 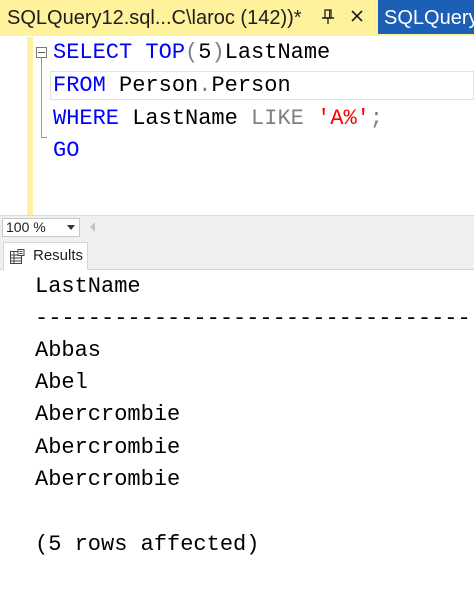 I want to click on results-tab-strip: Results, so click(x=237, y=255).